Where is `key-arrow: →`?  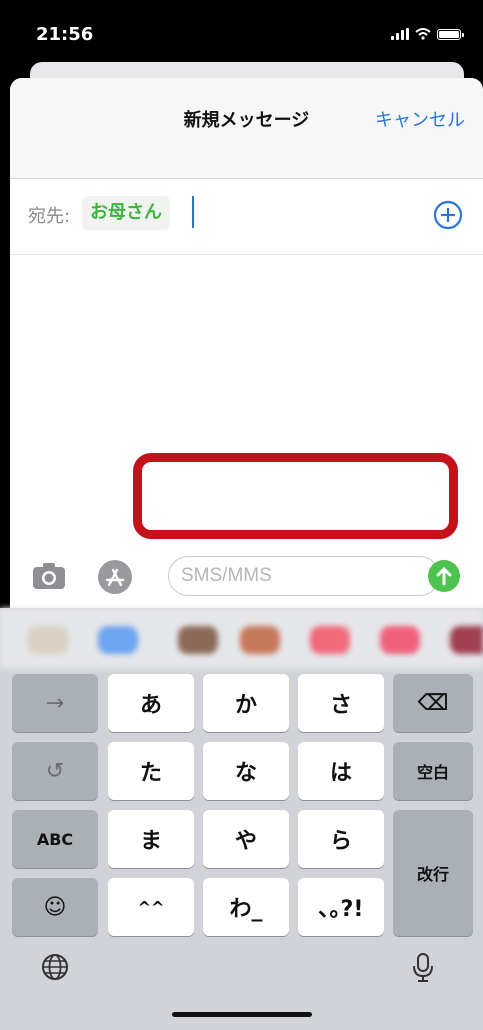 key-arrow: → is located at coordinates (55, 703).